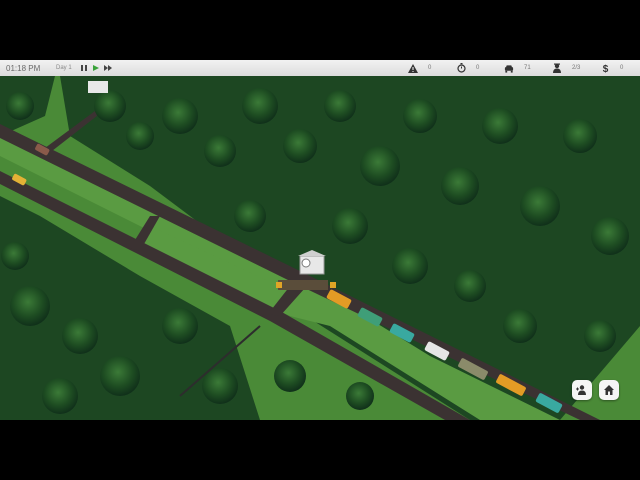 This screenshot has height=480, width=640. Describe the element at coordinates (622, 68) in the screenshot. I see `money-count: 0` at that location.